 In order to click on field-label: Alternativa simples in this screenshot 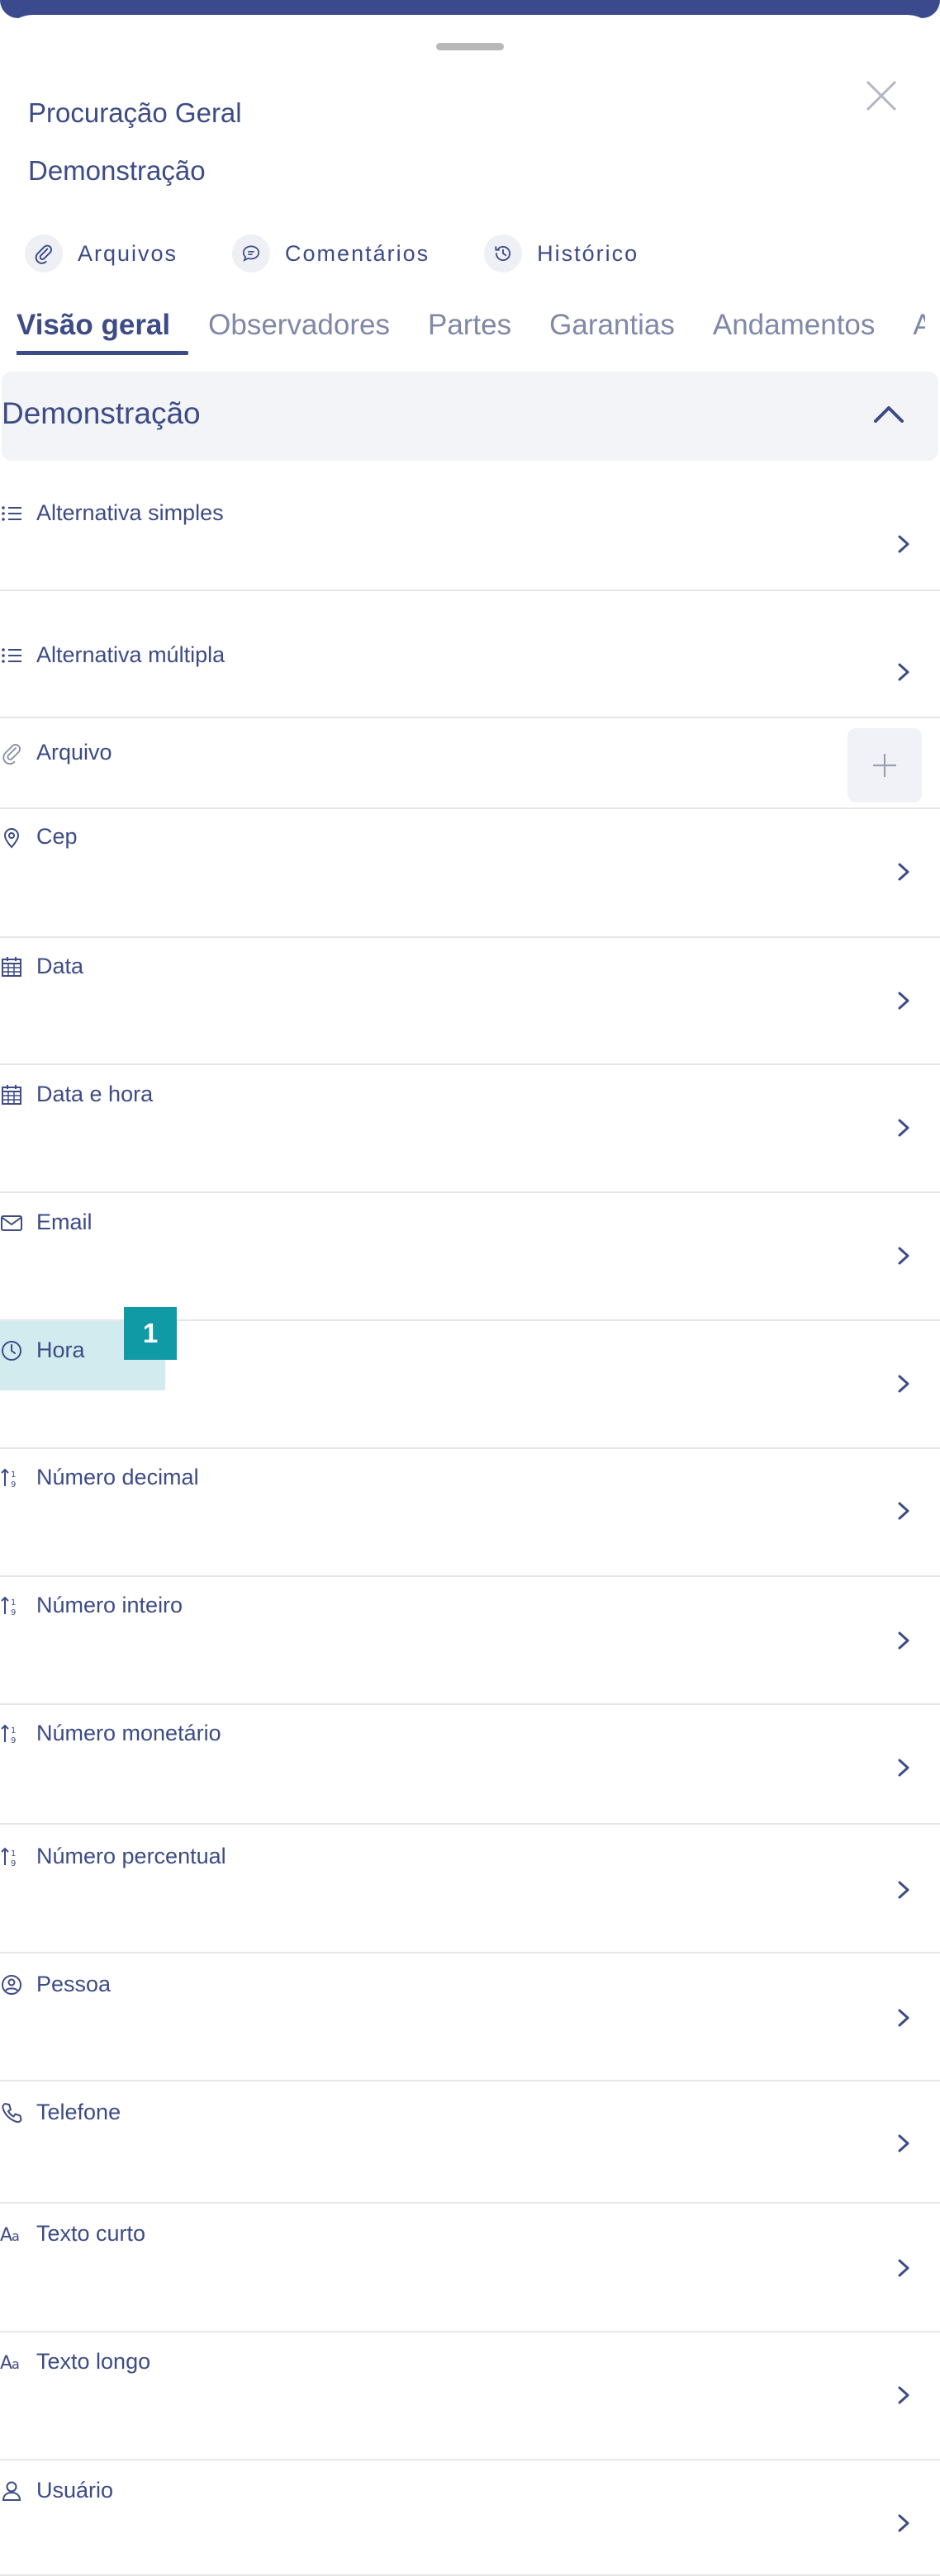, I will do `click(130, 512)`.